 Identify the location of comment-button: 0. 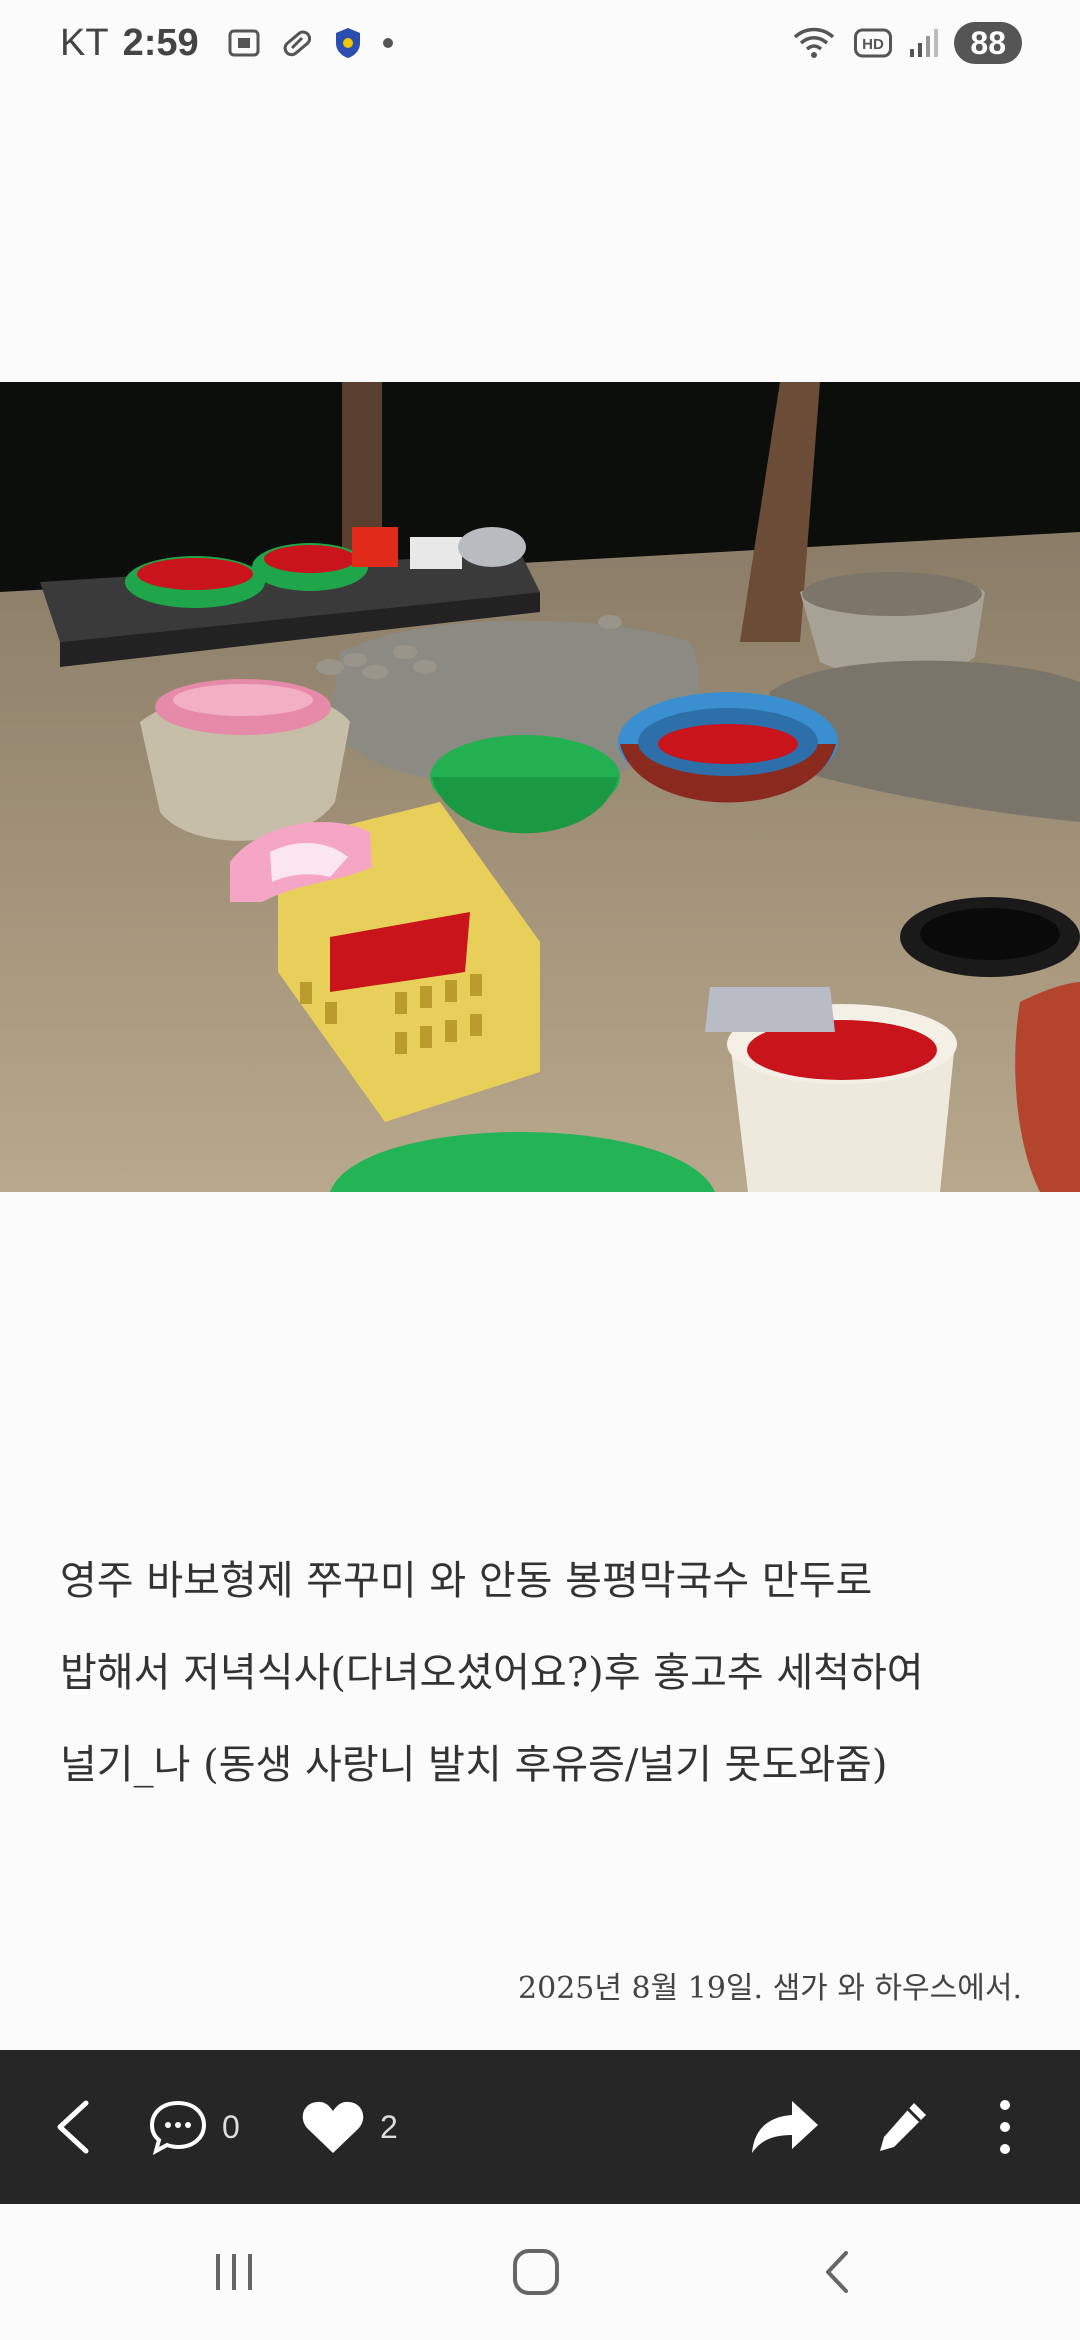
(194, 2127).